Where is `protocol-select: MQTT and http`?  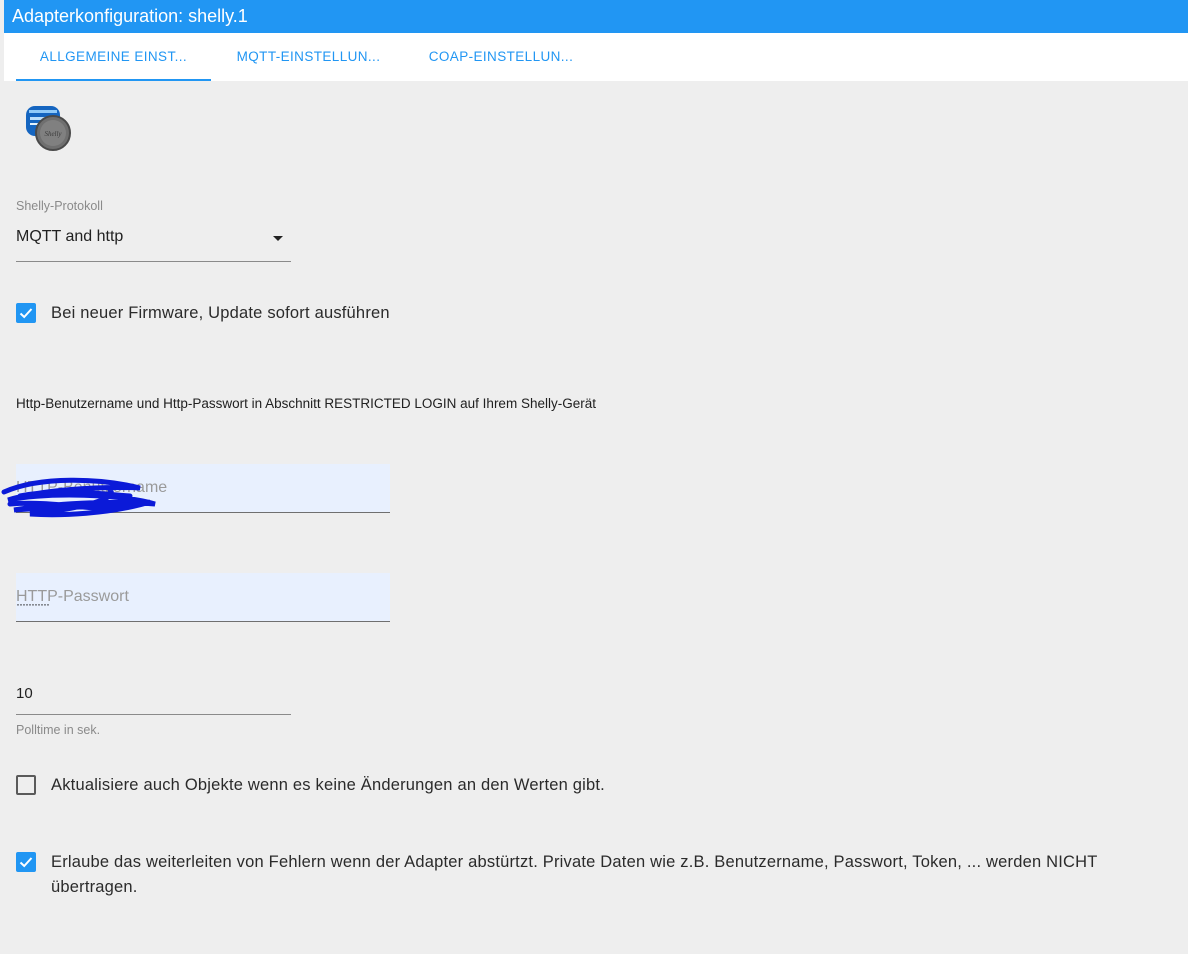 protocol-select: MQTT and http is located at coordinates (153, 242).